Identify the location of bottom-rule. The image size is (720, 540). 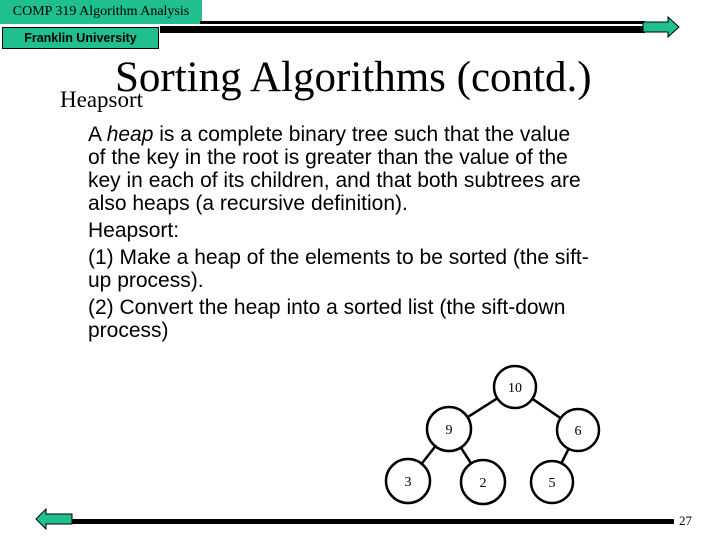
(372, 521).